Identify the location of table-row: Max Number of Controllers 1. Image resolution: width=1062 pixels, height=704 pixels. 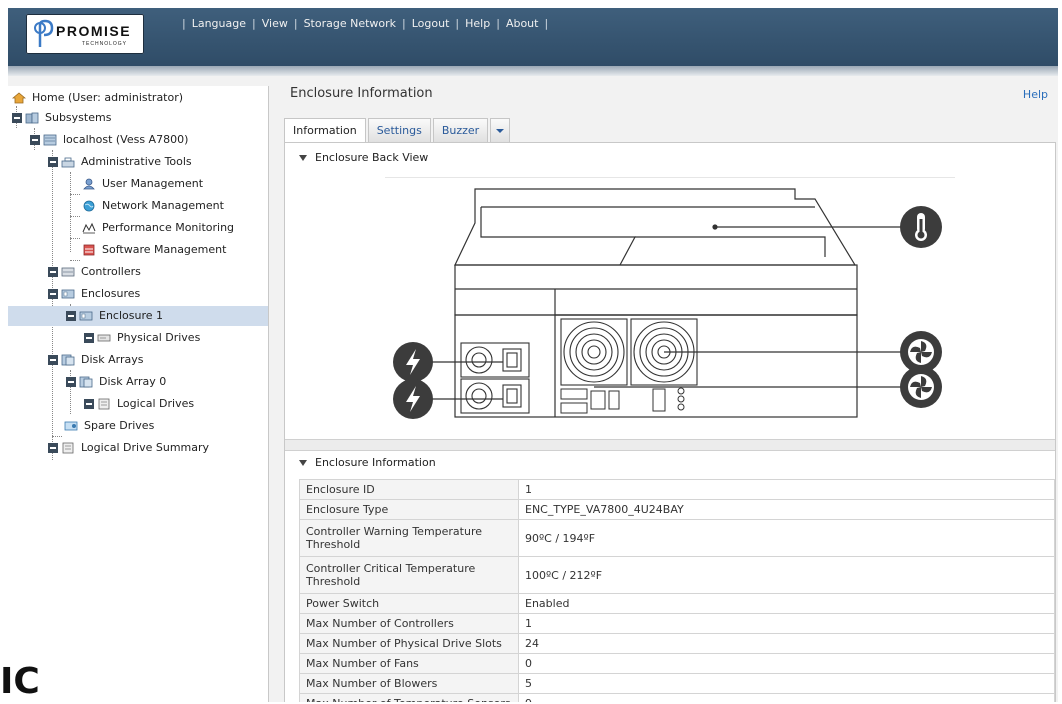
(677, 623).